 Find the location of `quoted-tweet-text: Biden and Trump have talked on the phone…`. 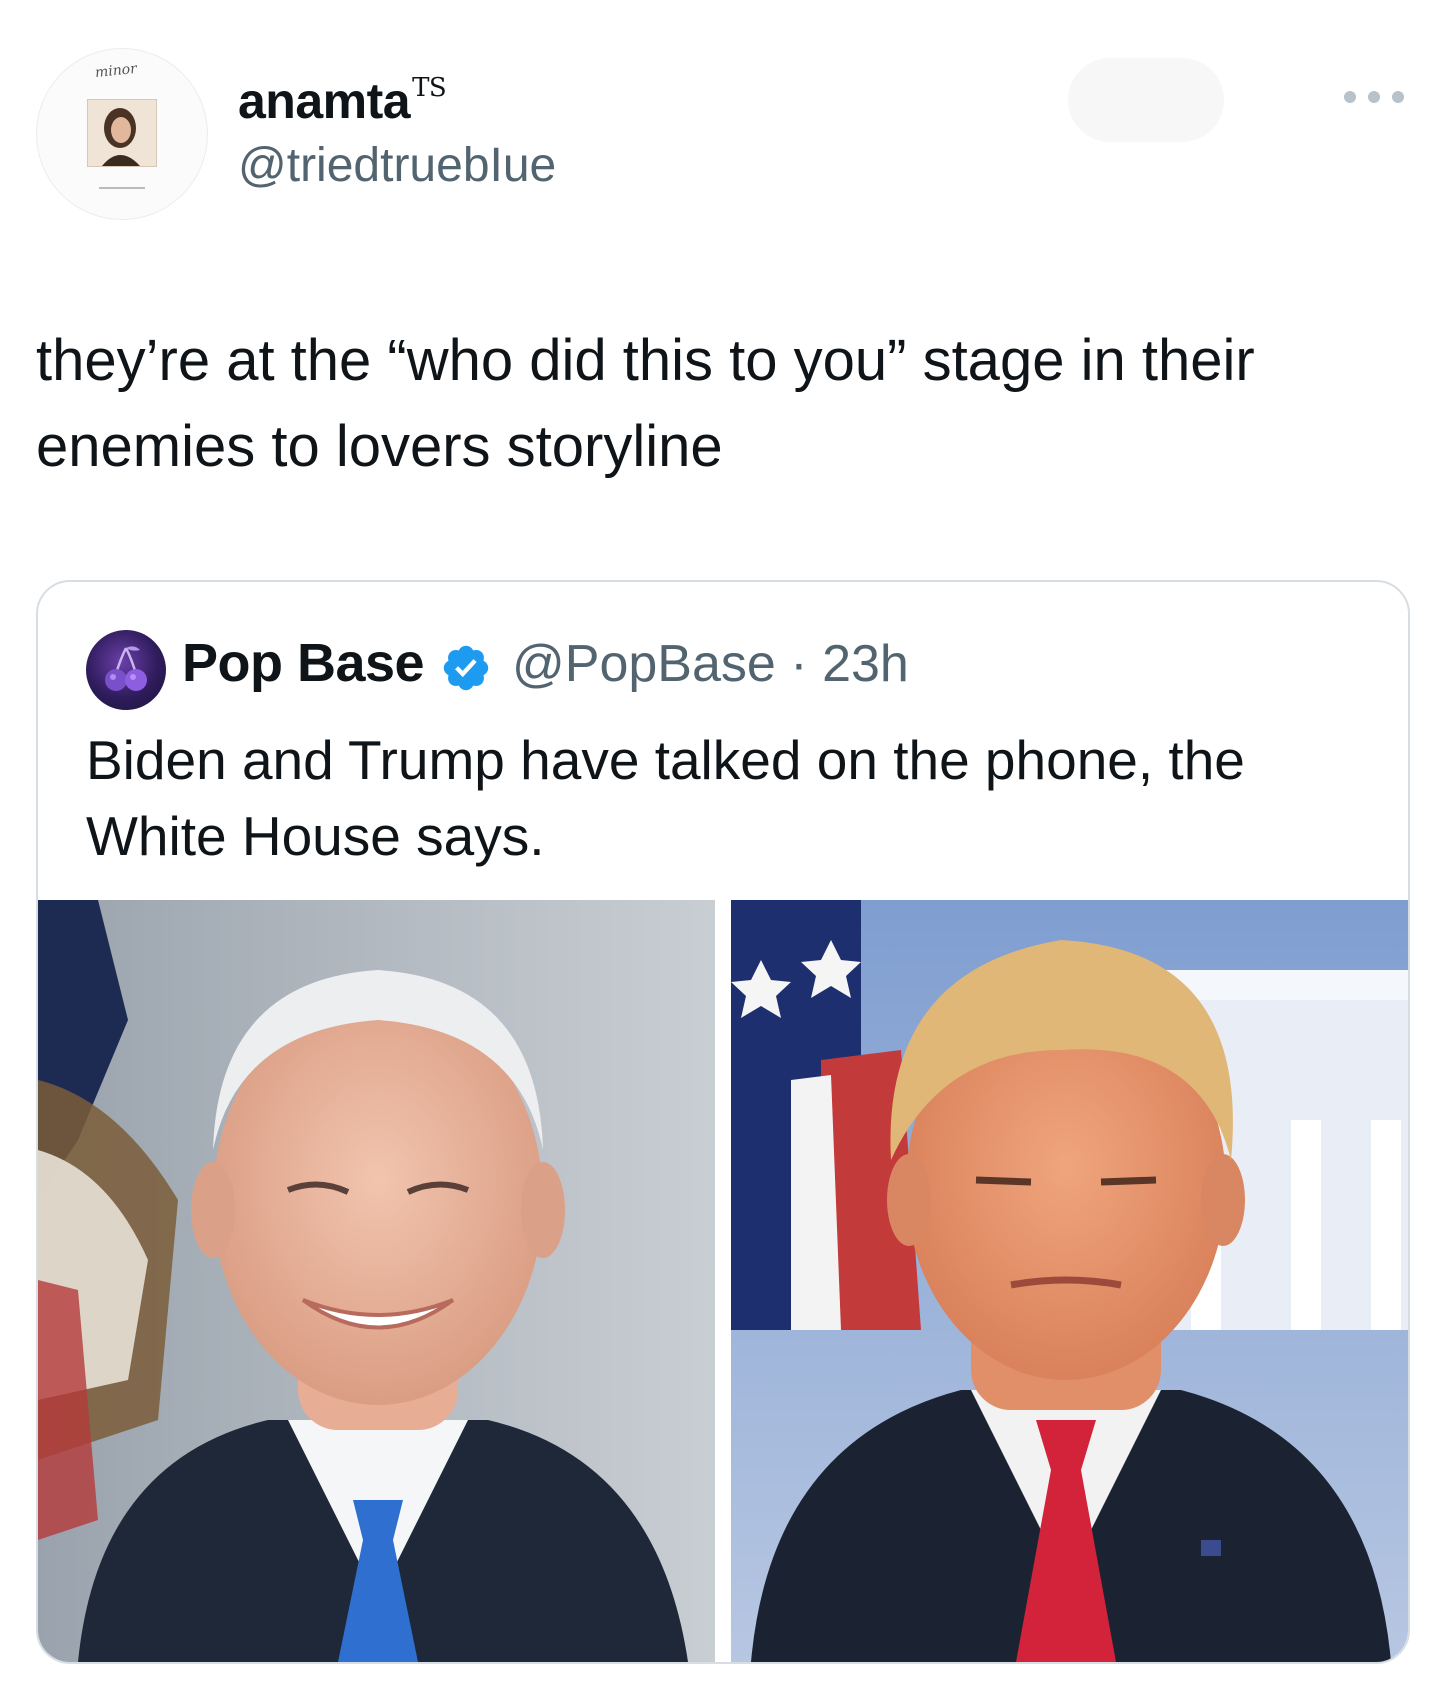

quoted-tweet-text: Biden and Trump have talked on the phone… is located at coordinates (665, 798).